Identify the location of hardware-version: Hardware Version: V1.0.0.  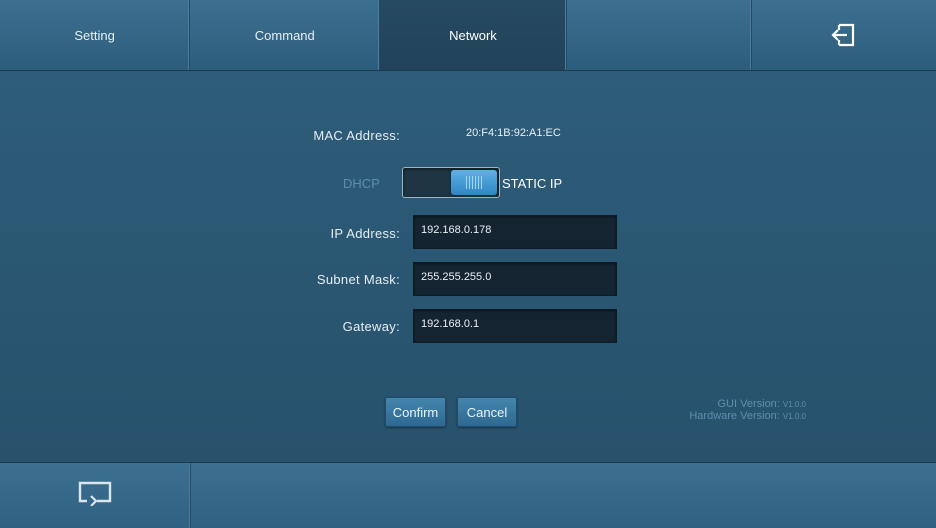
(747, 416).